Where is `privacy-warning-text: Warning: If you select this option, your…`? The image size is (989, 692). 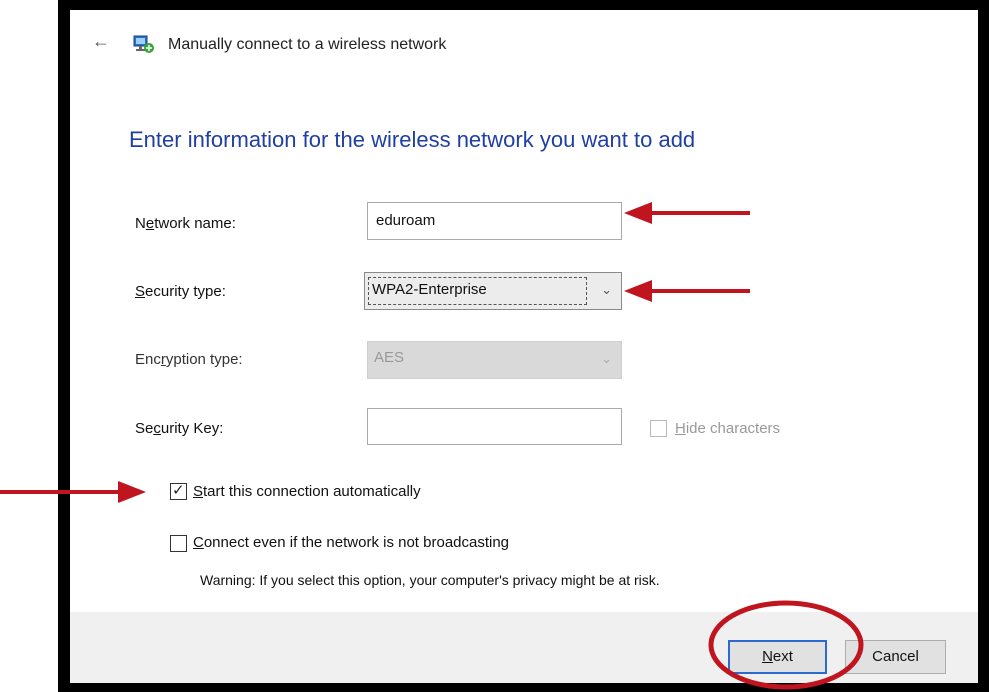 privacy-warning-text: Warning: If you select this option, your… is located at coordinates (430, 580).